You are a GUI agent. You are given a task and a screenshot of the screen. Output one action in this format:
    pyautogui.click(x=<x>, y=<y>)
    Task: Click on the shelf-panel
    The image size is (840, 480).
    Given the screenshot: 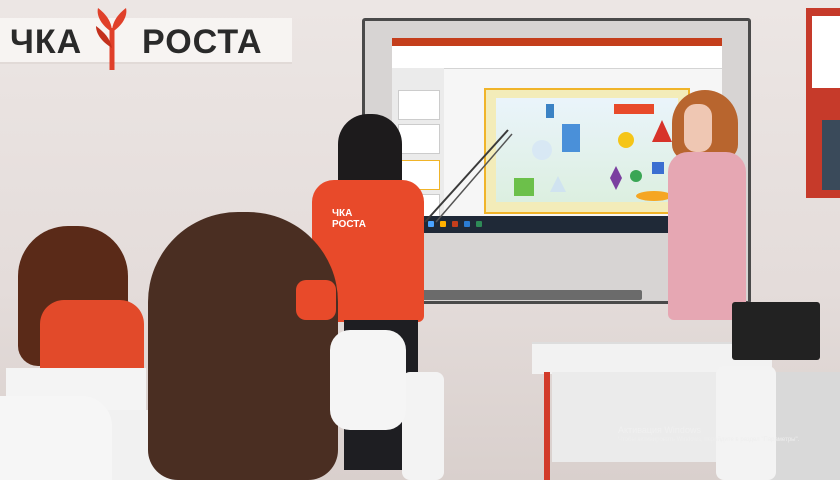 What is the action you would take?
    pyautogui.click(x=826, y=52)
    